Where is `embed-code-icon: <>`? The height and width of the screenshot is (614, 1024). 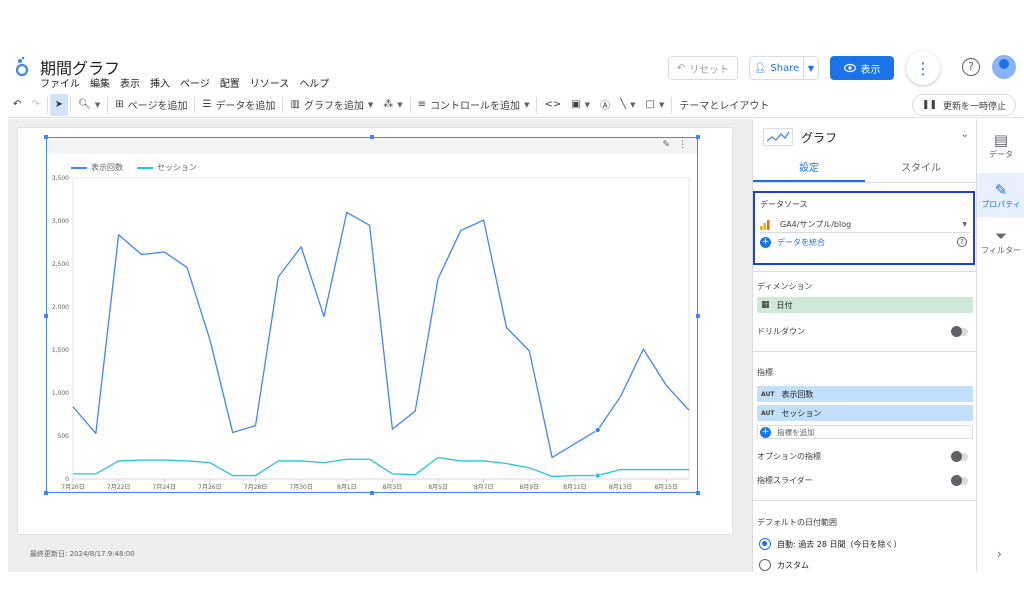 embed-code-icon: <> is located at coordinates (552, 105).